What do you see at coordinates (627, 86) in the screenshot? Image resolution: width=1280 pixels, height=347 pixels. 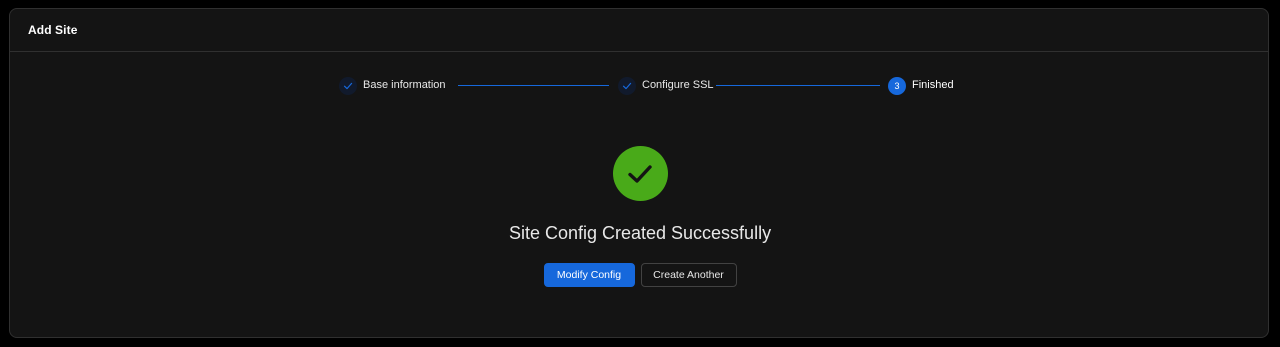 I see `step-2-check-icon` at bounding box center [627, 86].